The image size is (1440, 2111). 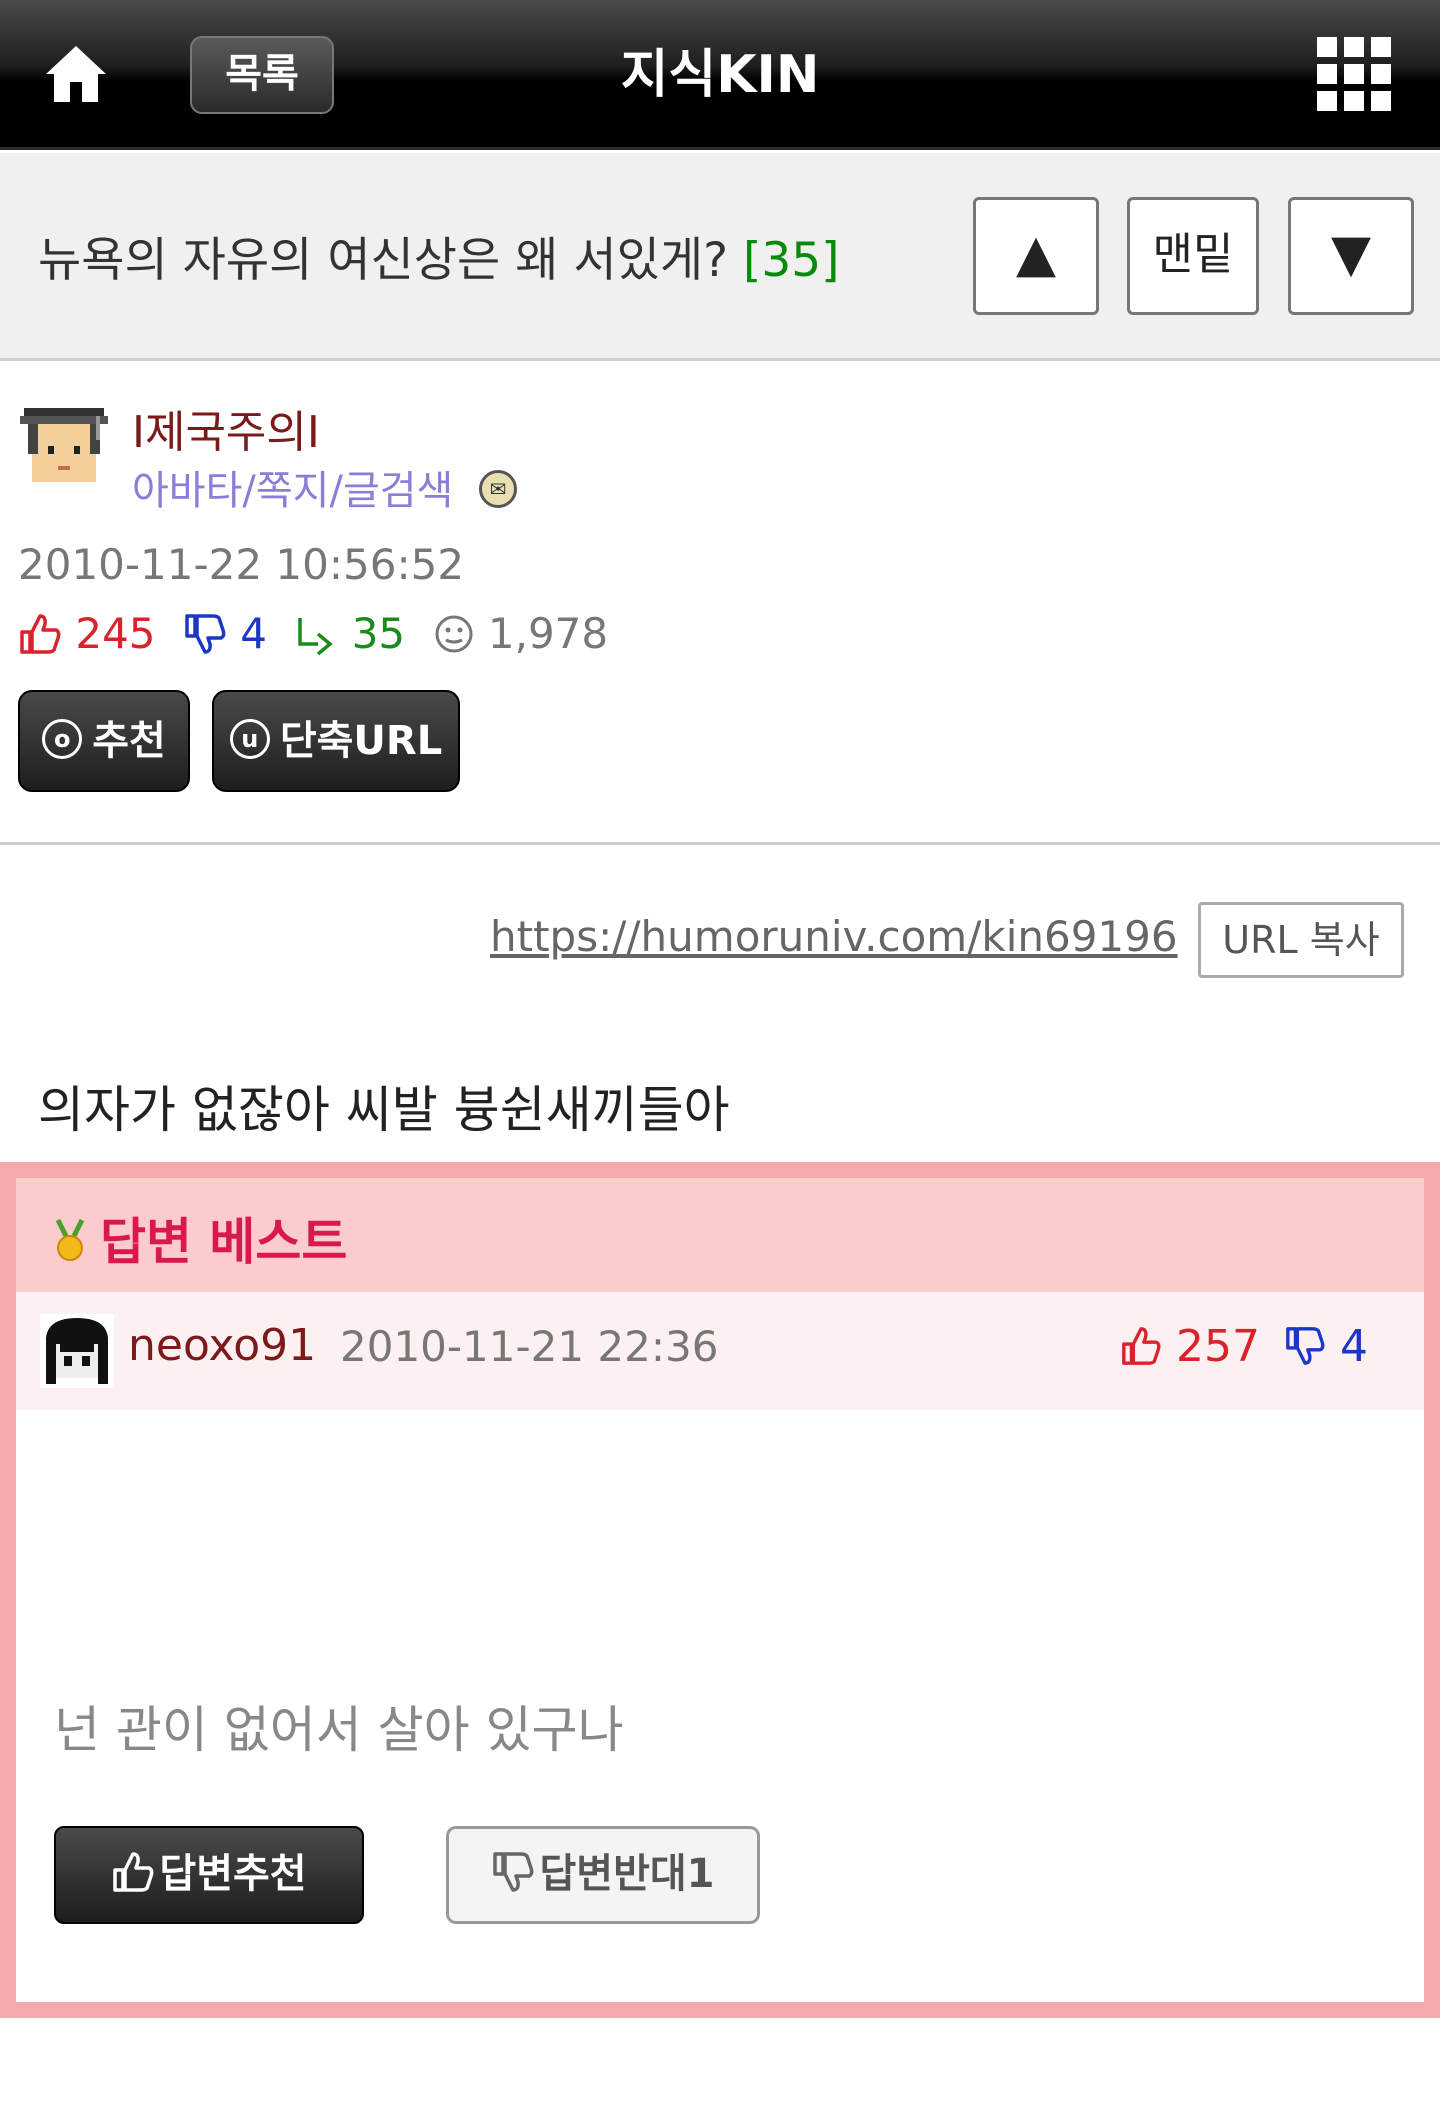 What do you see at coordinates (1301, 940) in the screenshot?
I see `url-copy-button: URL 복사` at bounding box center [1301, 940].